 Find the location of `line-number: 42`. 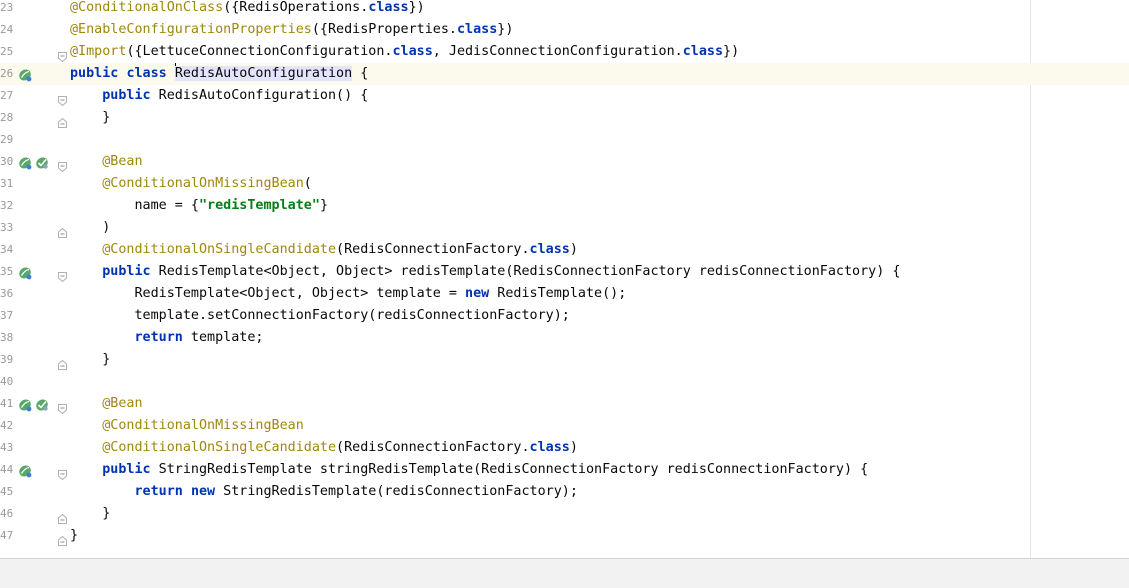

line-number: 42 is located at coordinates (6, 426).